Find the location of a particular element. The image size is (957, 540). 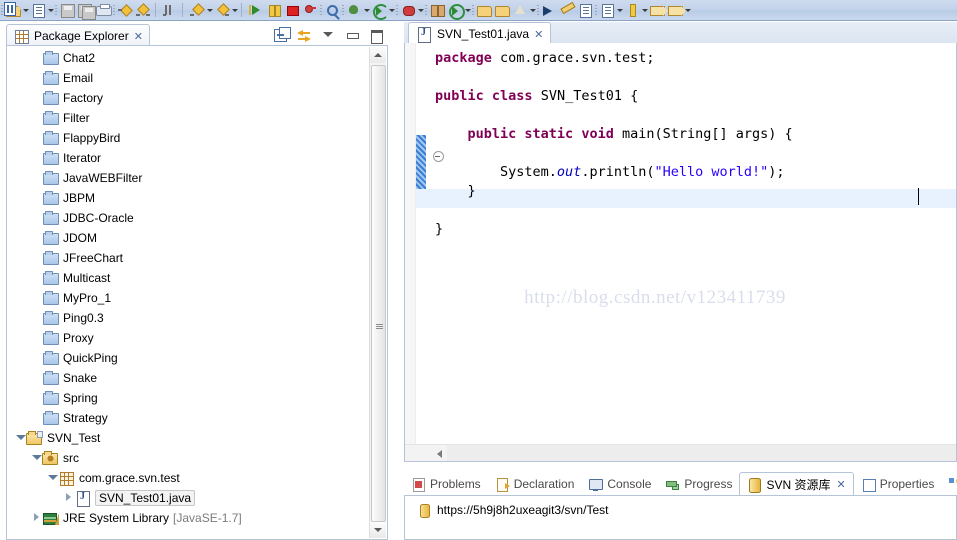

new-wizard-icon is located at coordinates (38, 10).